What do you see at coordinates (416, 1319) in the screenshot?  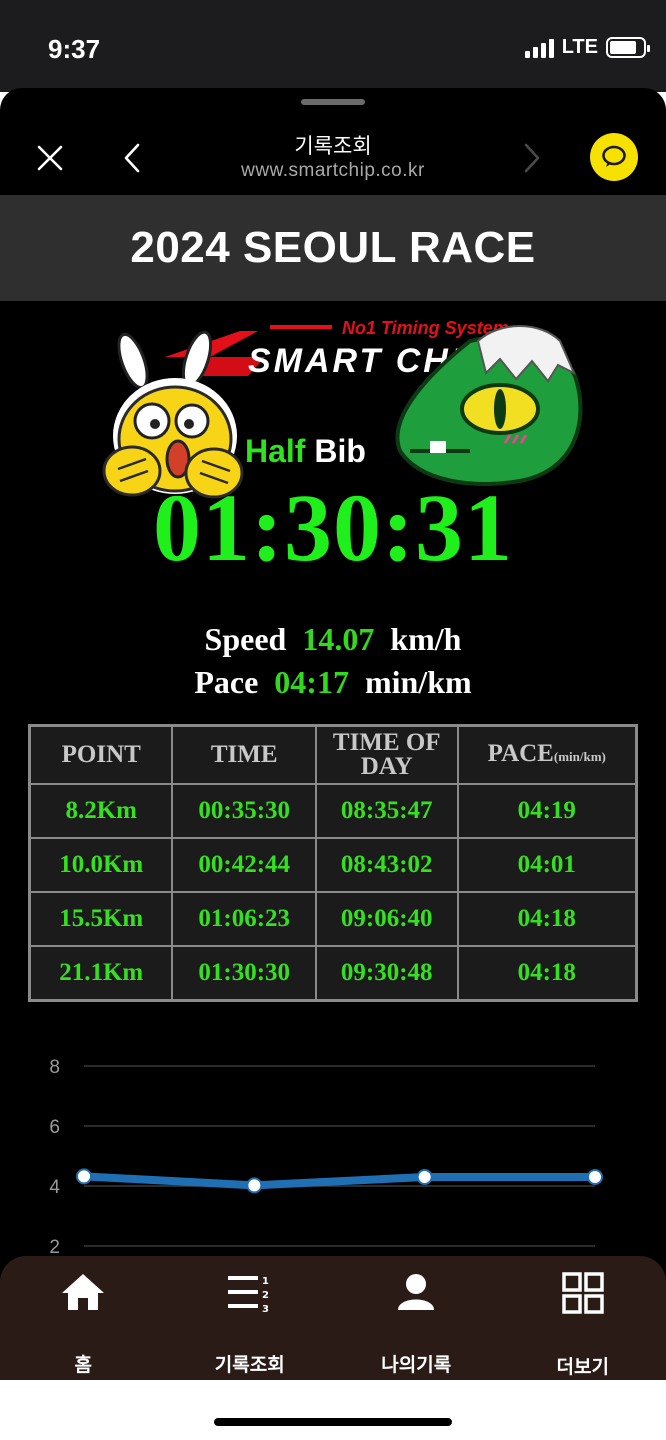 I see `tab-my-records: 나의기록` at bounding box center [416, 1319].